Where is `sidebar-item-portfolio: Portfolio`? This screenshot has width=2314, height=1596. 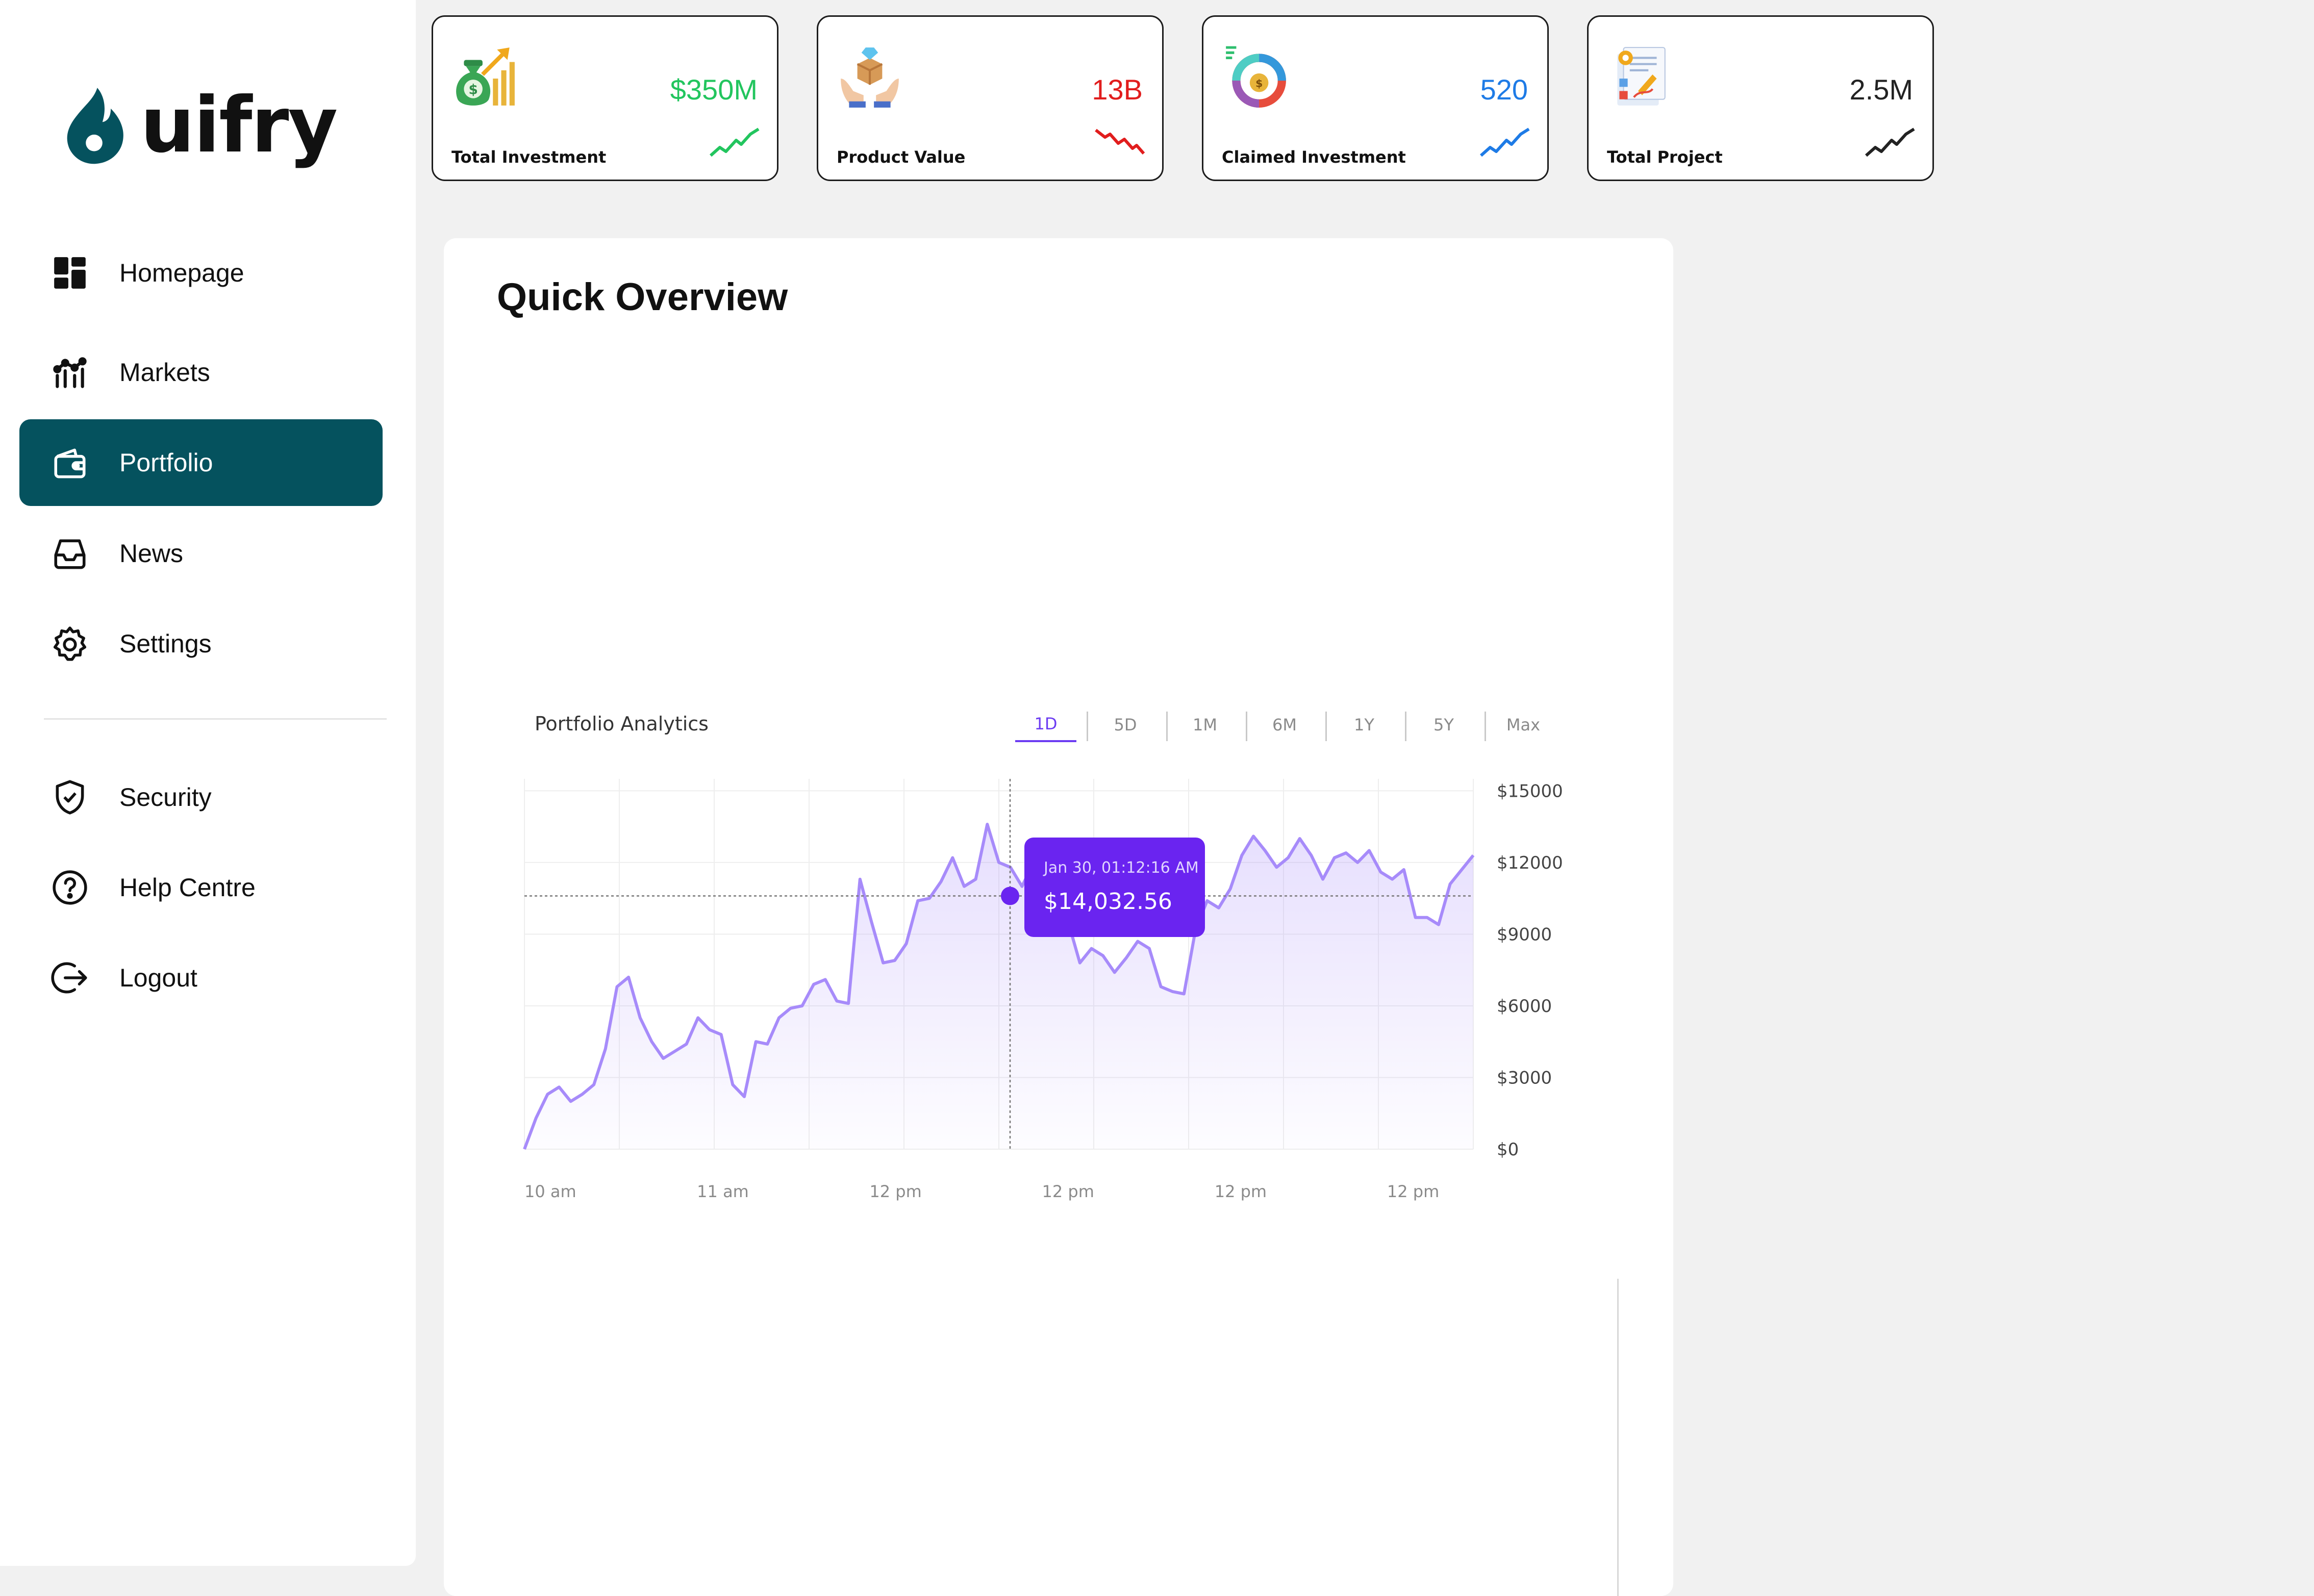 sidebar-item-portfolio: Portfolio is located at coordinates (201, 462).